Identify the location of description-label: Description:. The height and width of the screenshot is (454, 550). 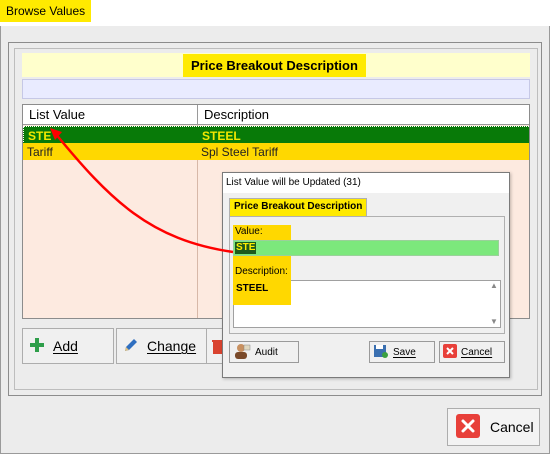
(261, 271).